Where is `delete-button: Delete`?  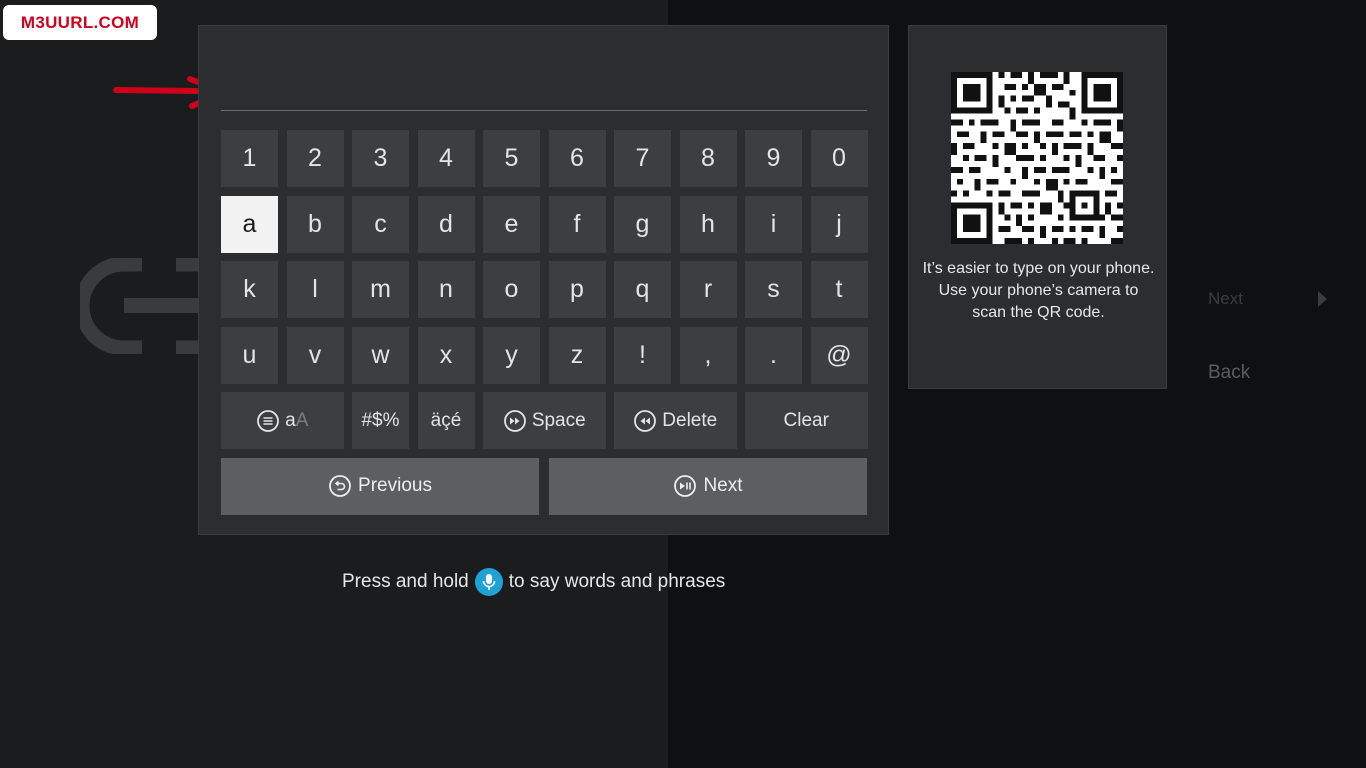 delete-button: Delete is located at coordinates (675, 420).